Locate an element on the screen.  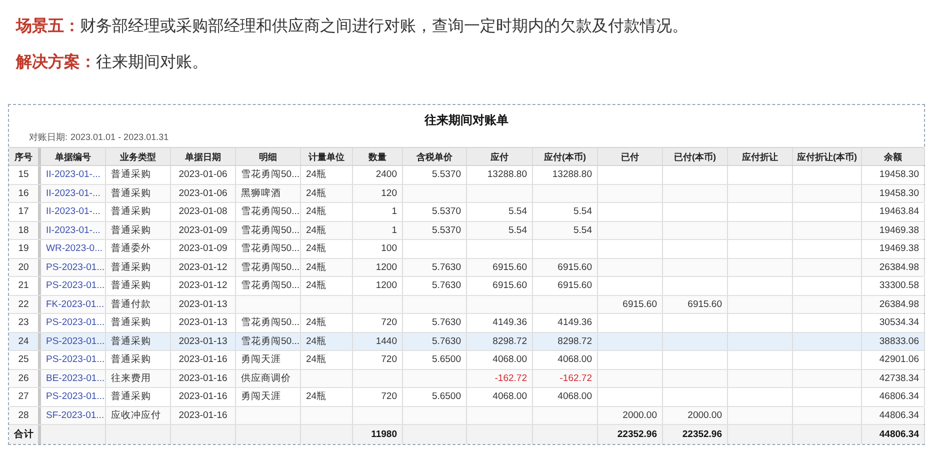
table-cell: 5.6500 is located at coordinates (435, 397).